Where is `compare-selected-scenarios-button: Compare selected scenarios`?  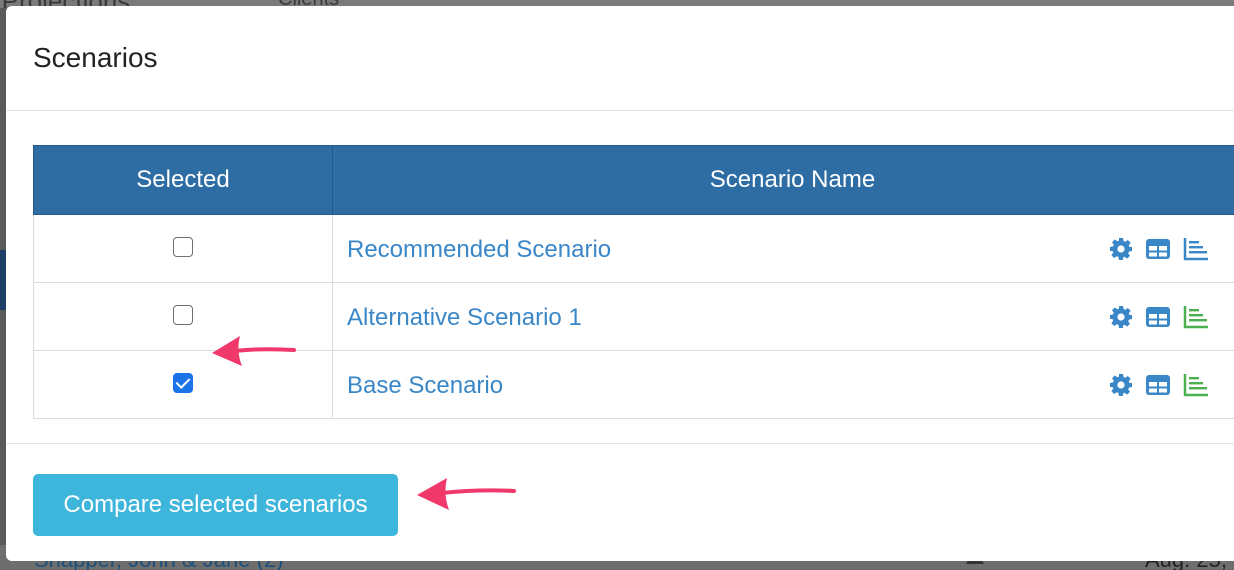
compare-selected-scenarios-button: Compare selected scenarios is located at coordinates (215, 505).